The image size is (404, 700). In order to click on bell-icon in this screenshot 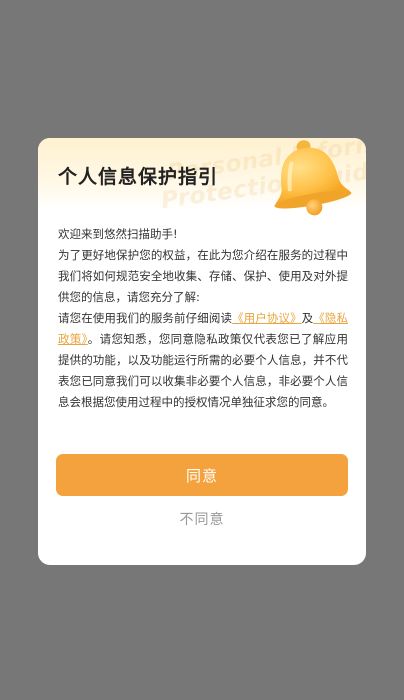, I will do `click(313, 178)`.